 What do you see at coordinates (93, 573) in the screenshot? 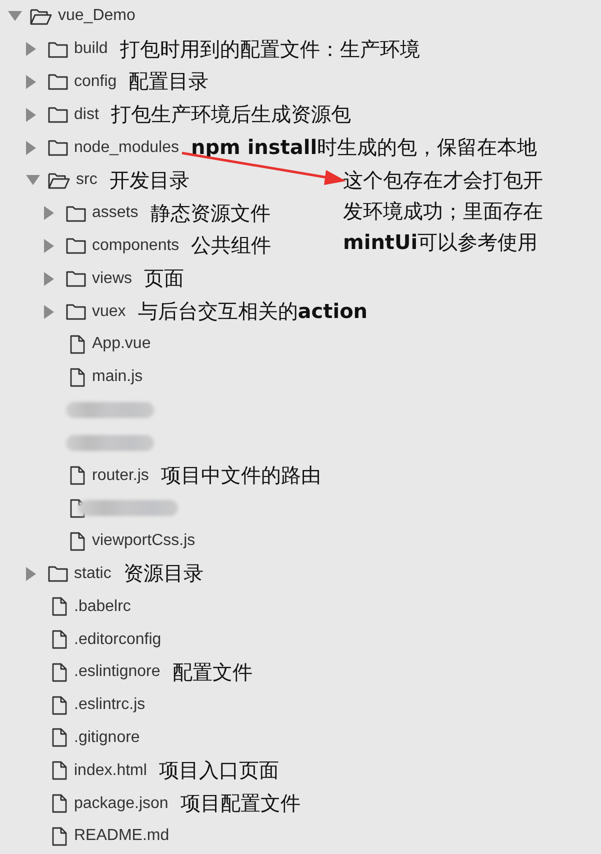
I see `folder-name: static` at bounding box center [93, 573].